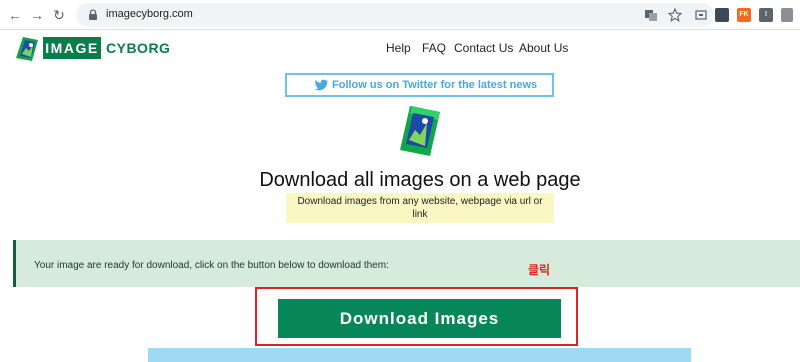 The height and width of the screenshot is (362, 800). Describe the element at coordinates (539, 270) in the screenshot. I see `click-annotation: 클릭` at that location.